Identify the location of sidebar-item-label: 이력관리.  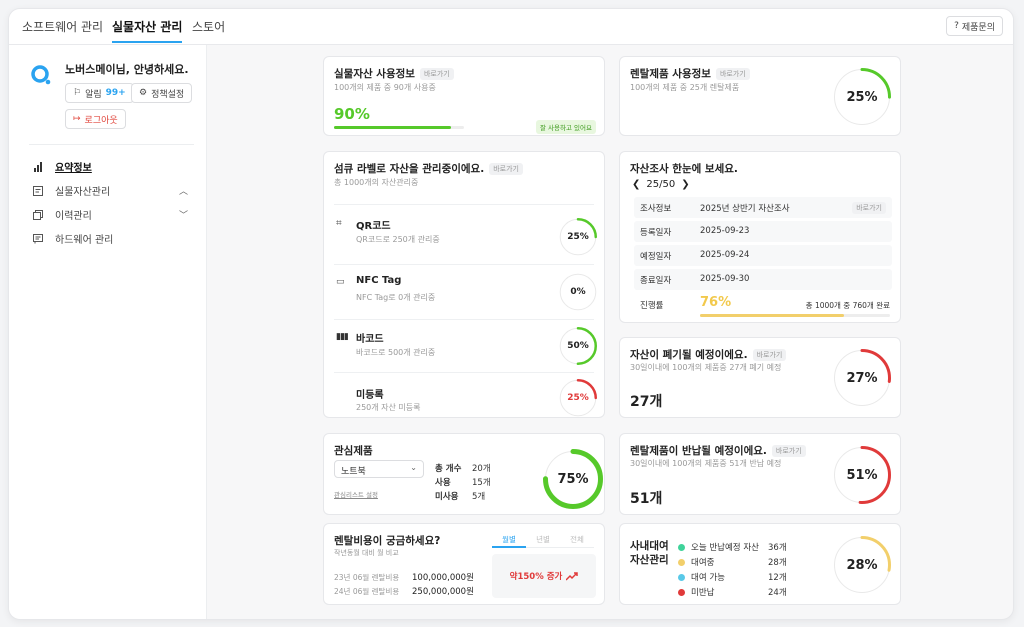
(73, 216).